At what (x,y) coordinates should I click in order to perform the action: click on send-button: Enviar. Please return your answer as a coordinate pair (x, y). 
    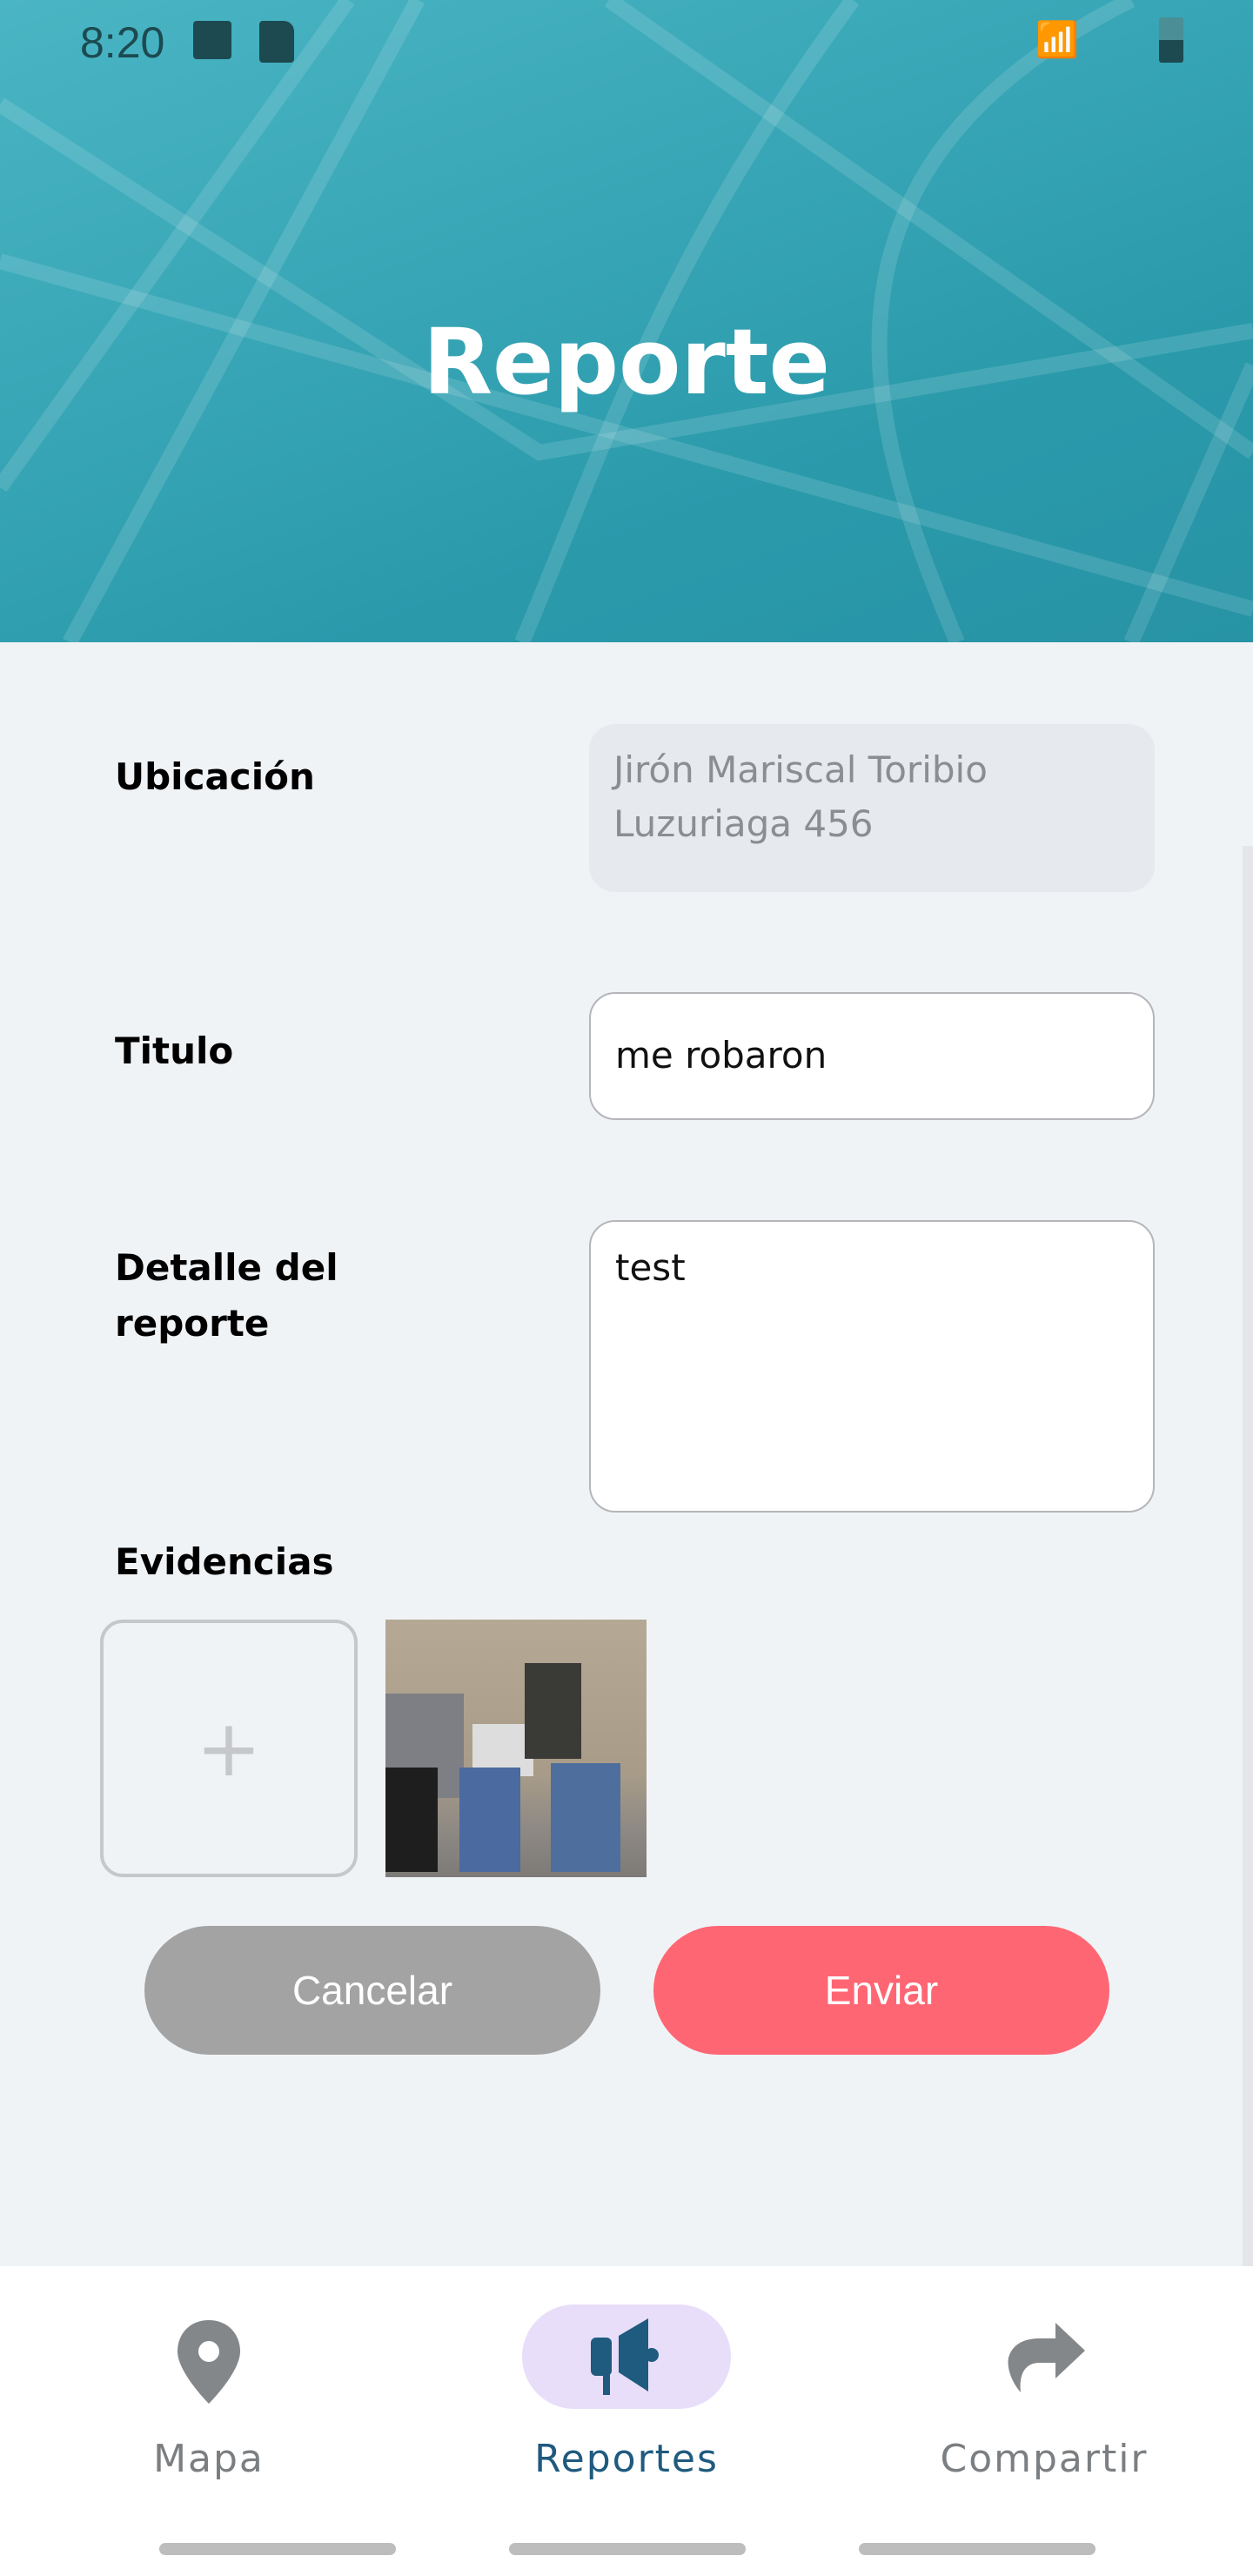
    Looking at the image, I should click on (881, 1991).